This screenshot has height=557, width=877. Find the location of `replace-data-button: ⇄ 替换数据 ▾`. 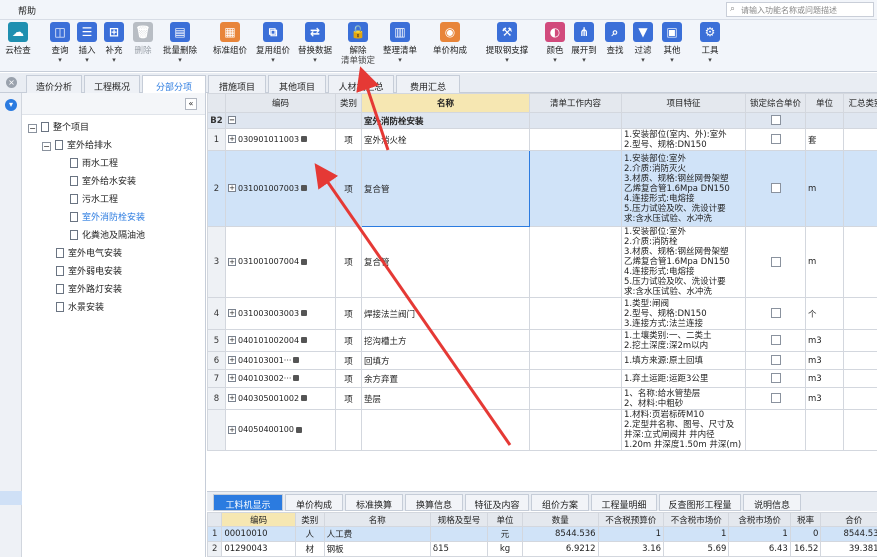

replace-data-button: ⇄ 替换数据 ▾ is located at coordinates (315, 43).